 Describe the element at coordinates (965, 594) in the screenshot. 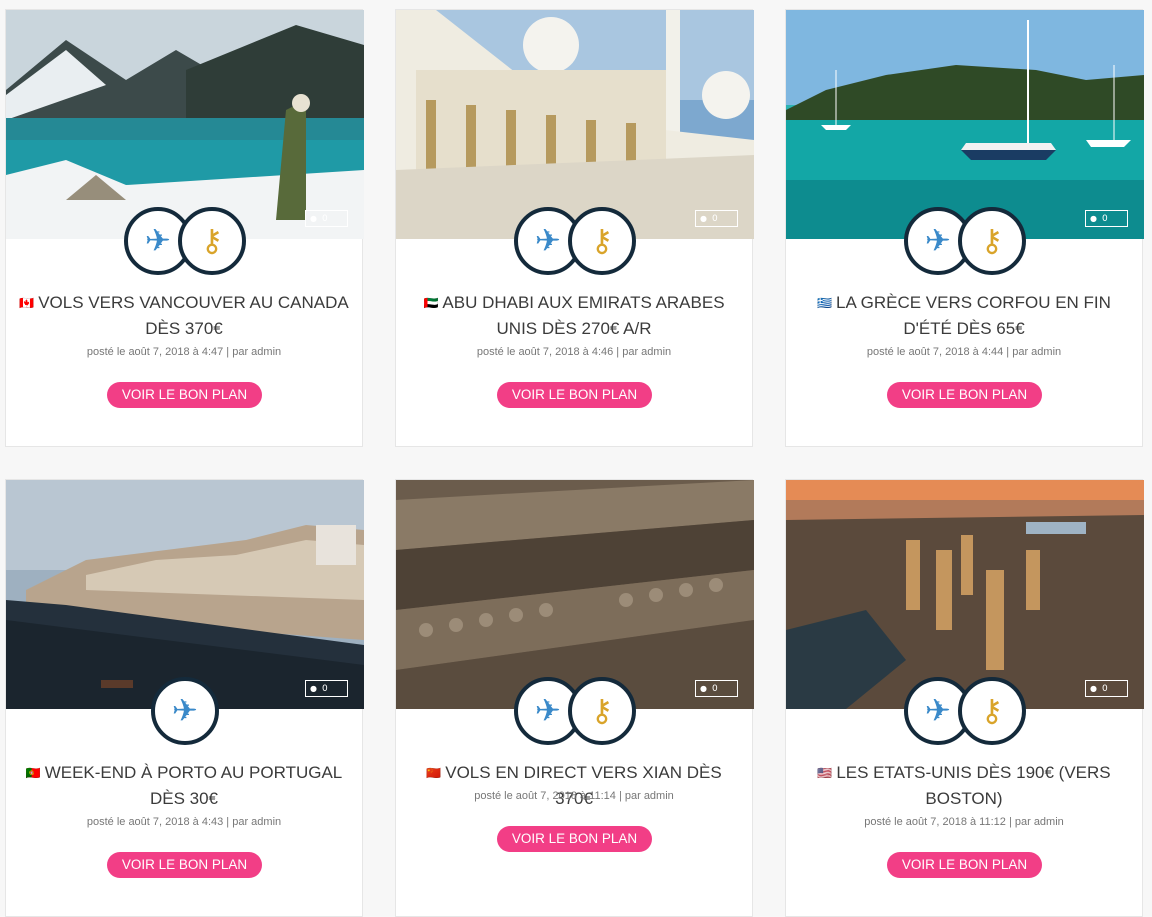

I see `deal-image-boston` at that location.